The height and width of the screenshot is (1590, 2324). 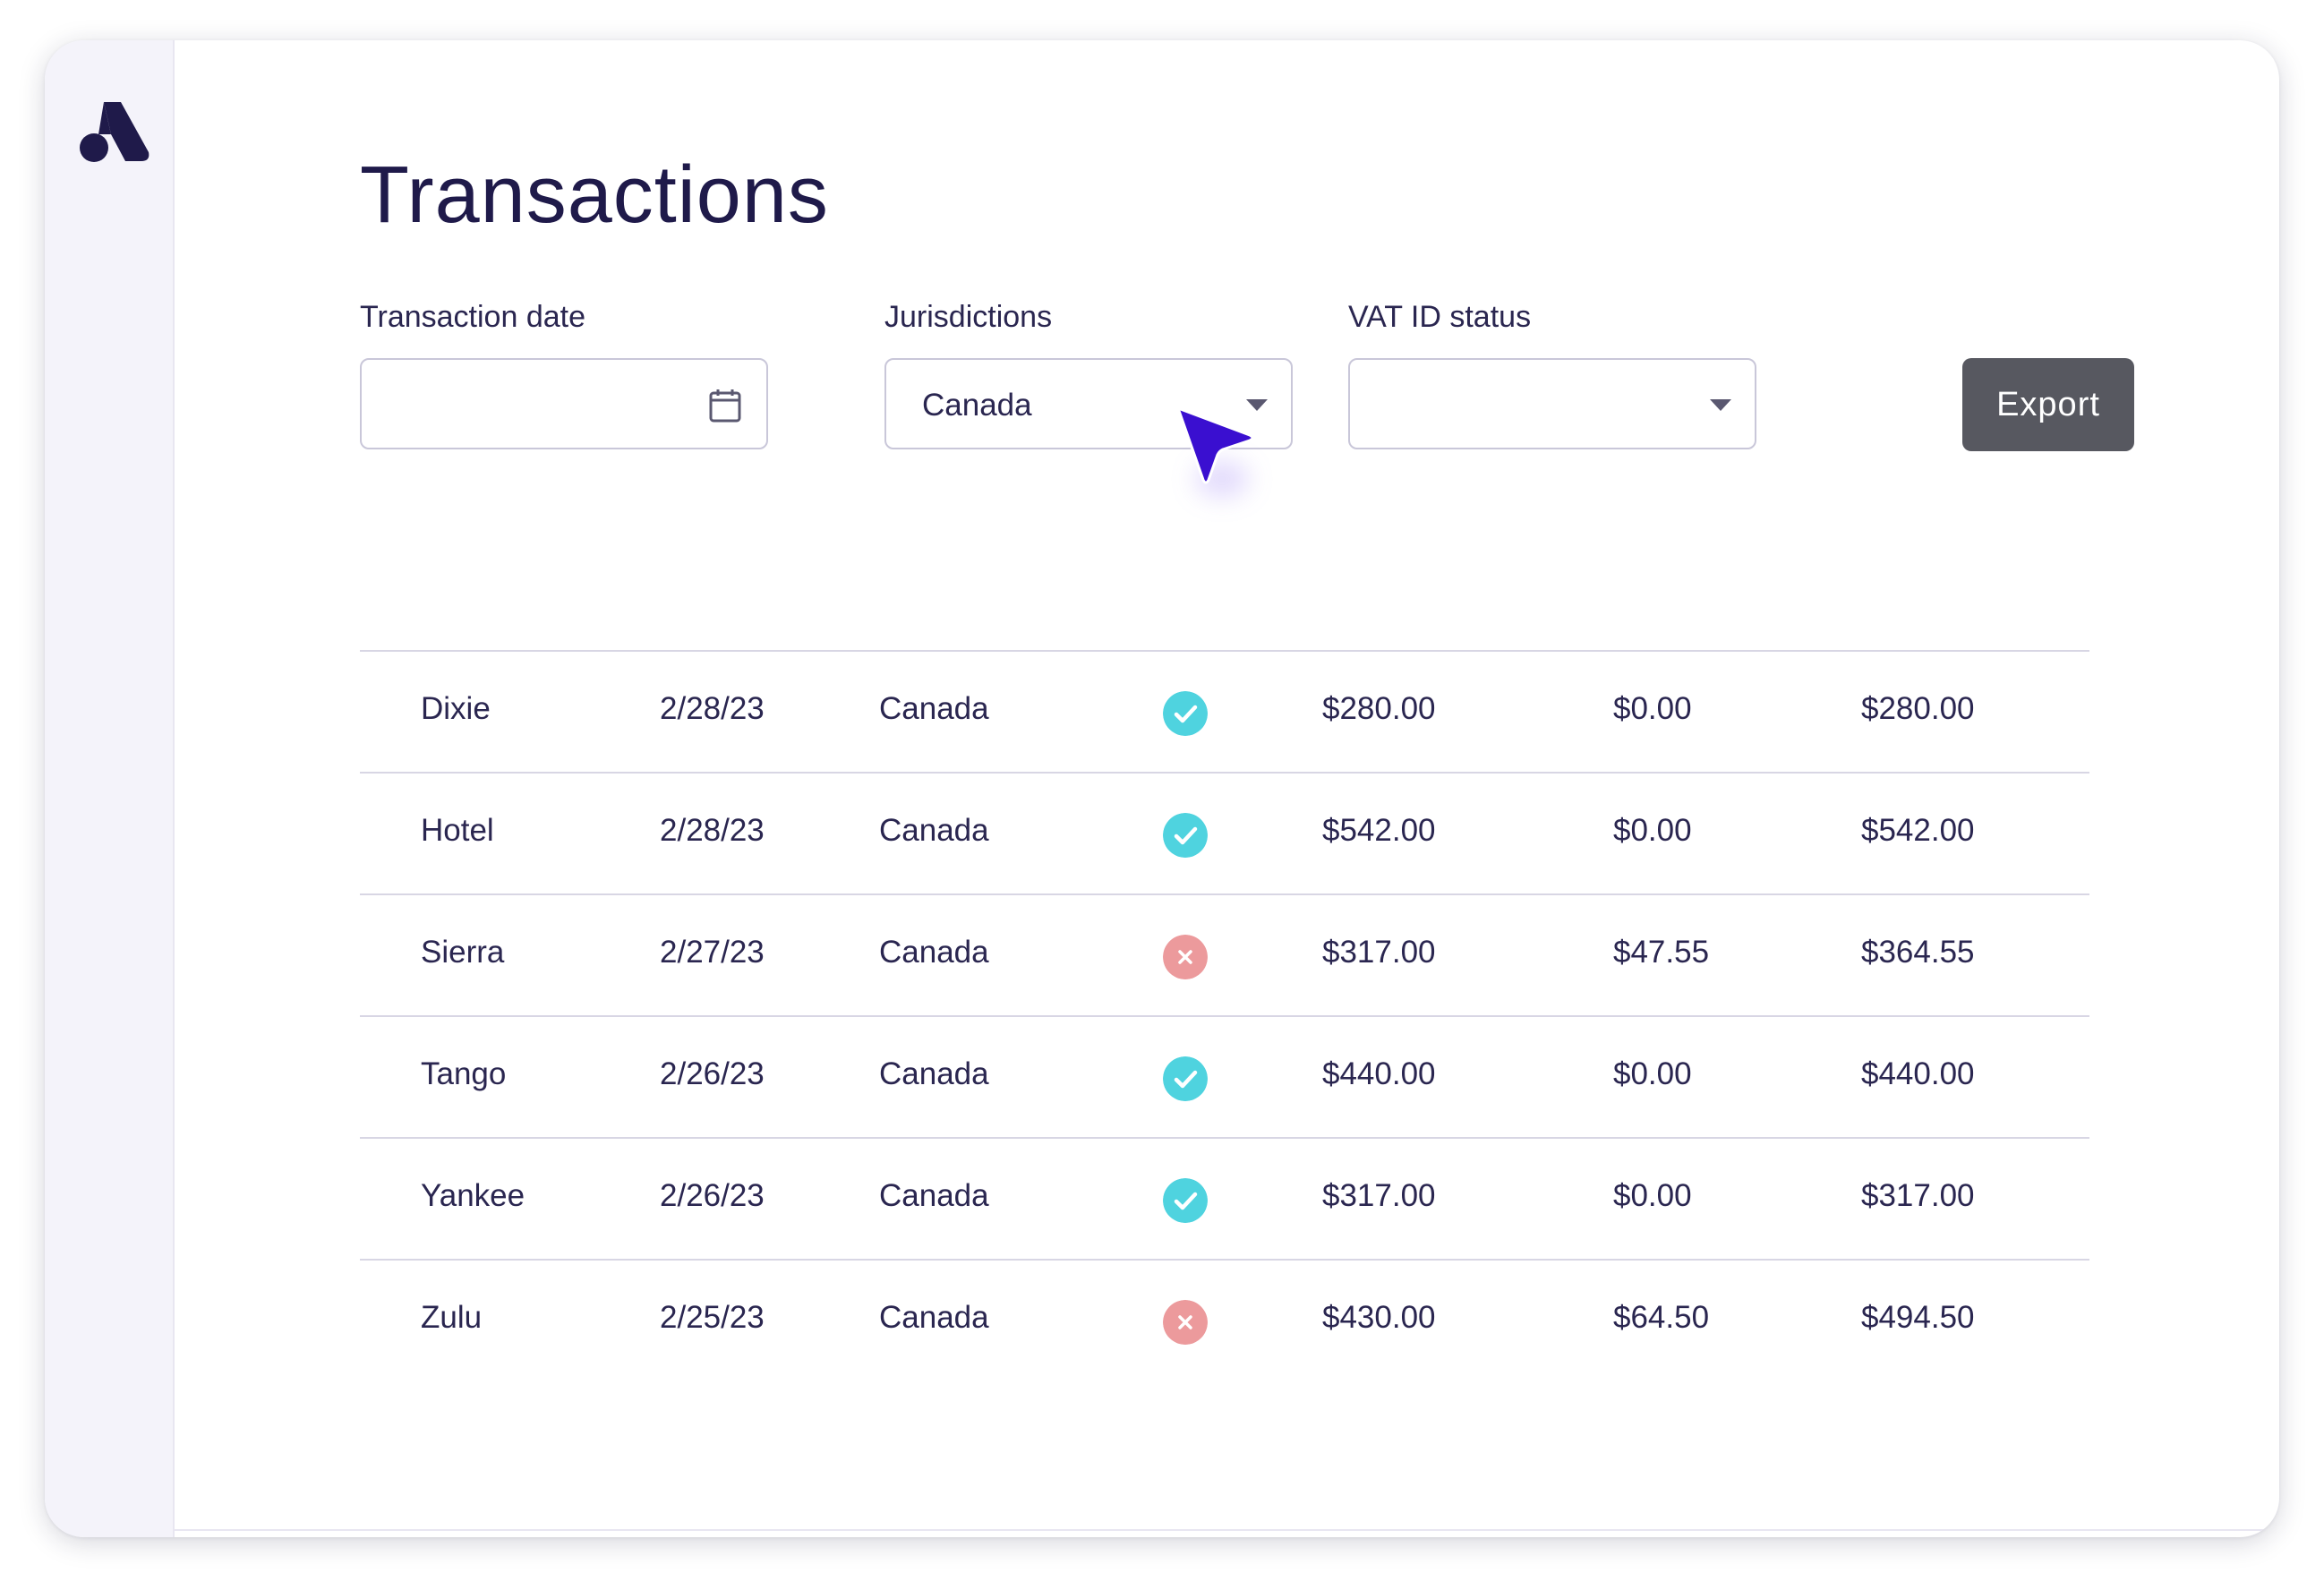 I want to click on transaction-amount: $440.00, so click(x=1379, y=1073).